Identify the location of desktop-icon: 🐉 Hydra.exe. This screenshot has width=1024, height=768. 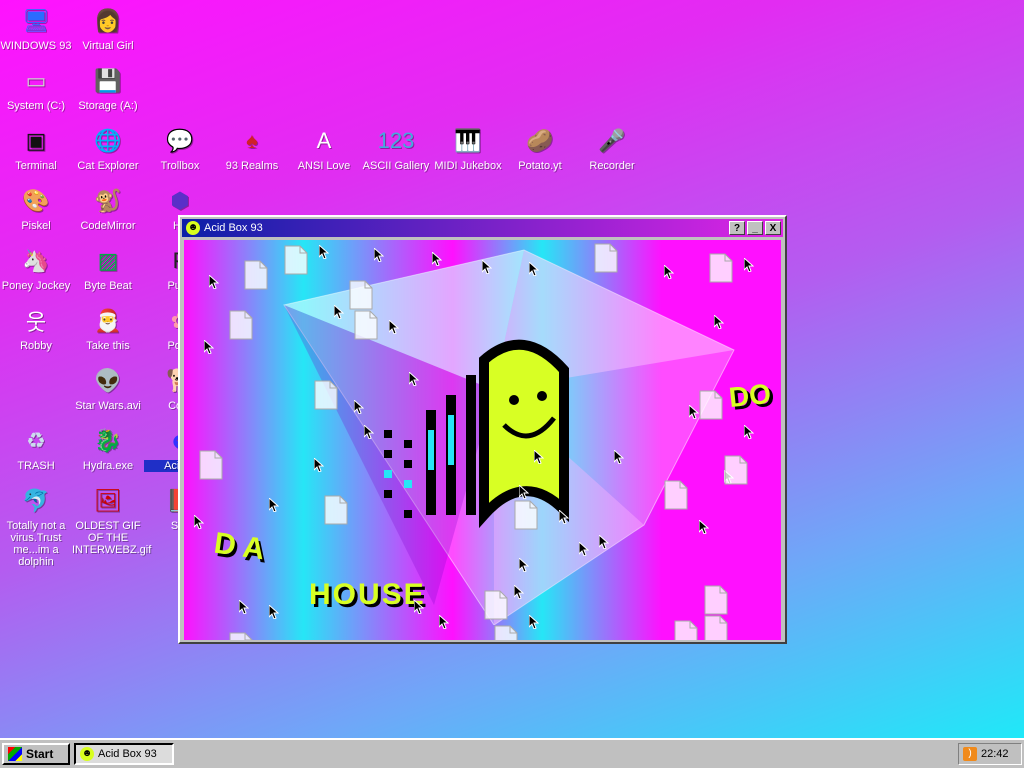
(108, 448).